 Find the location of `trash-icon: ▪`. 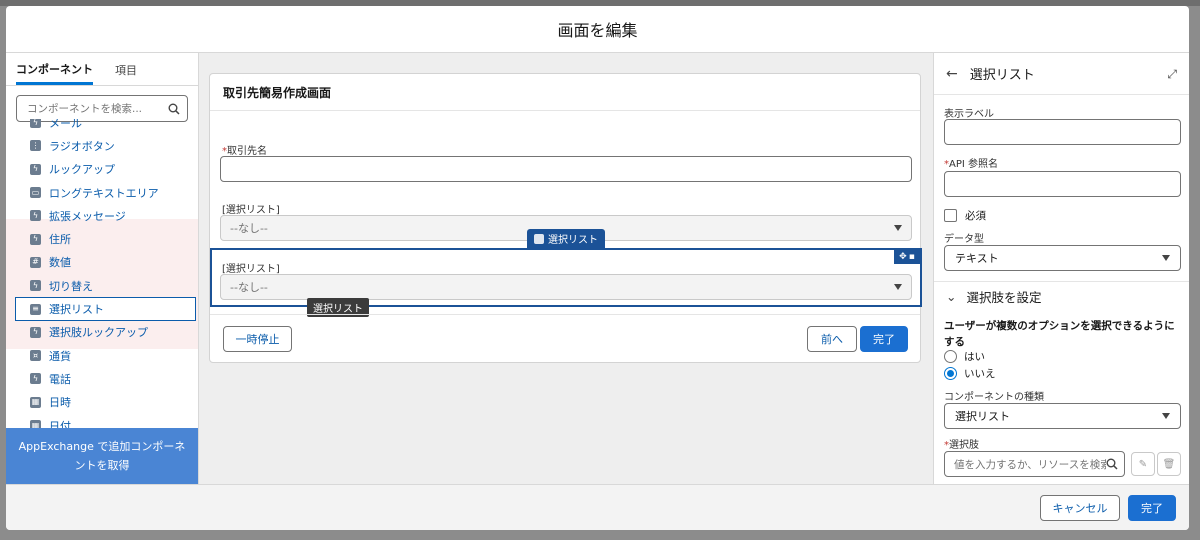

trash-icon: ▪ is located at coordinates (912, 257).